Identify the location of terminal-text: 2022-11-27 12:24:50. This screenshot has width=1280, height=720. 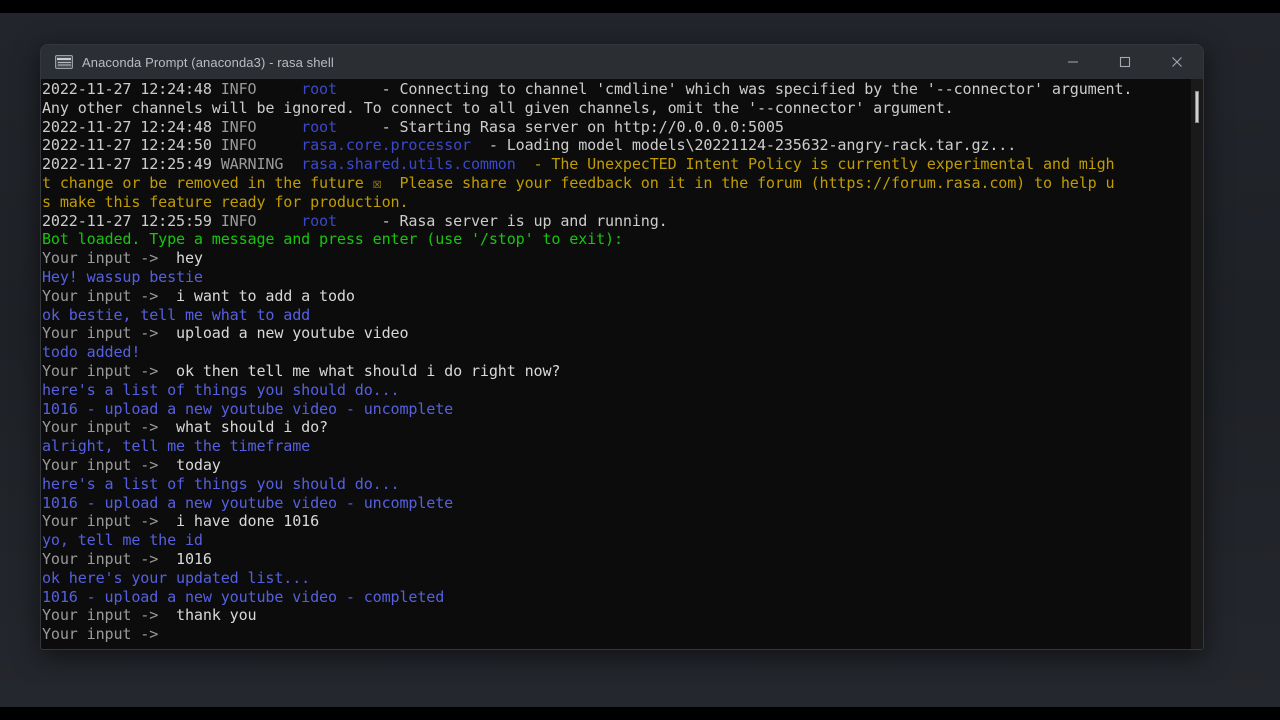
(131, 145).